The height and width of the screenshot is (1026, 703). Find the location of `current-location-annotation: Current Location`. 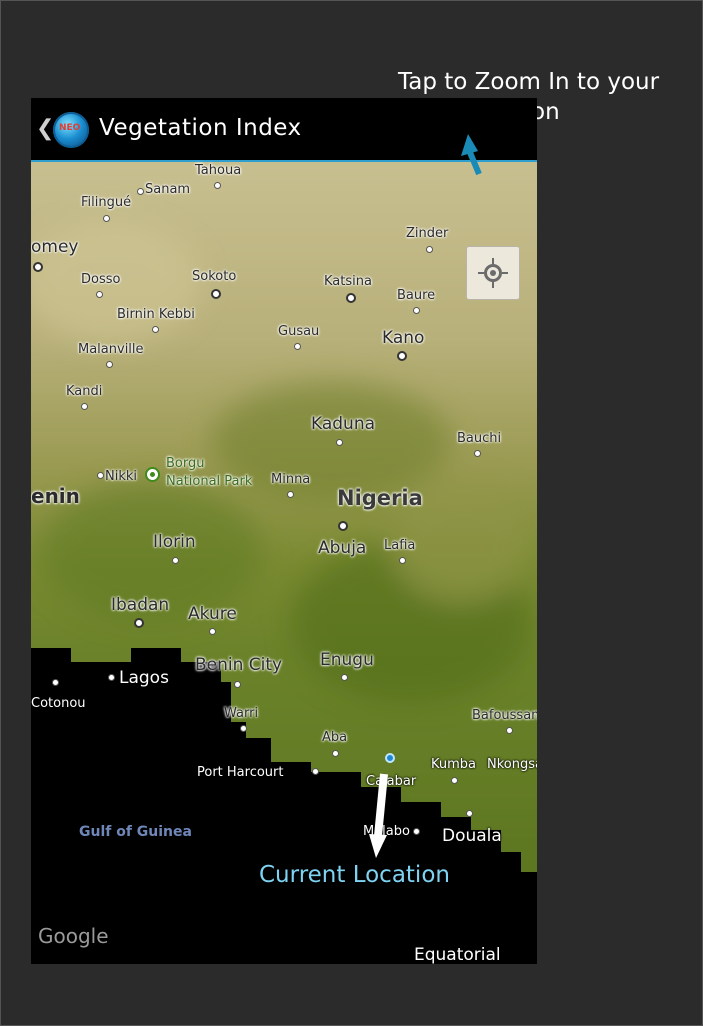

current-location-annotation: Current Location is located at coordinates (354, 875).